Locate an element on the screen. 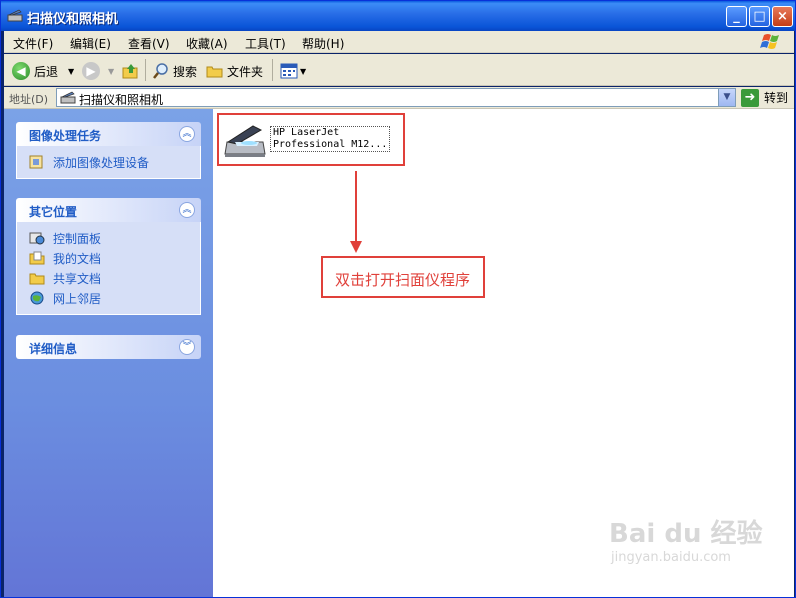  expand-down-icon: ︾ is located at coordinates (187, 347).